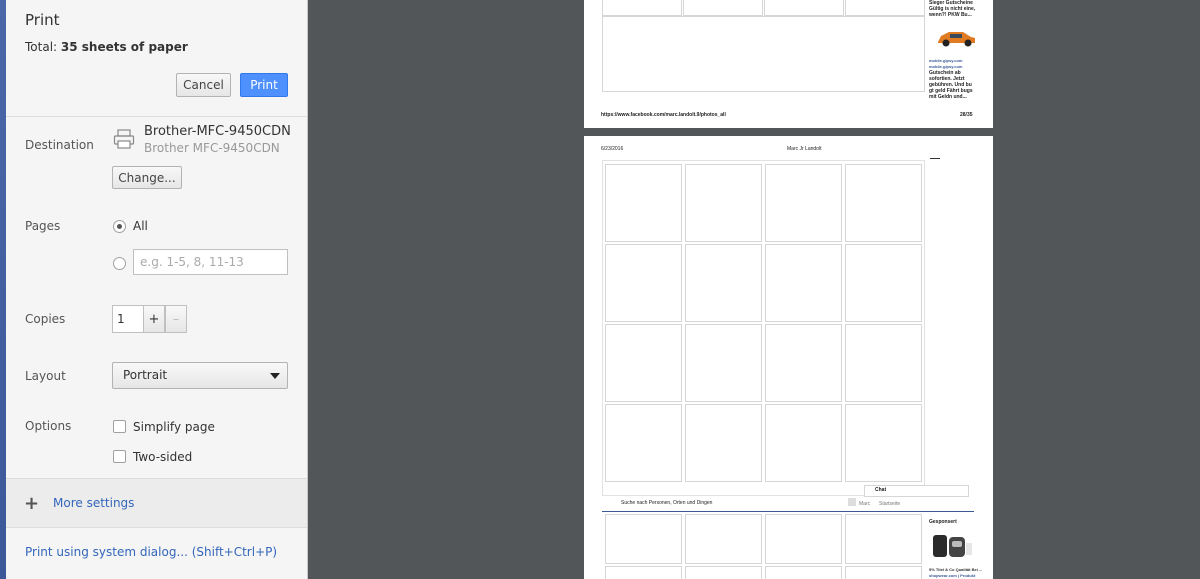 The width and height of the screenshot is (1200, 579). Describe the element at coordinates (667, 503) in the screenshot. I see `search-text: Suche nach Personen, Orten und Dingen` at that location.